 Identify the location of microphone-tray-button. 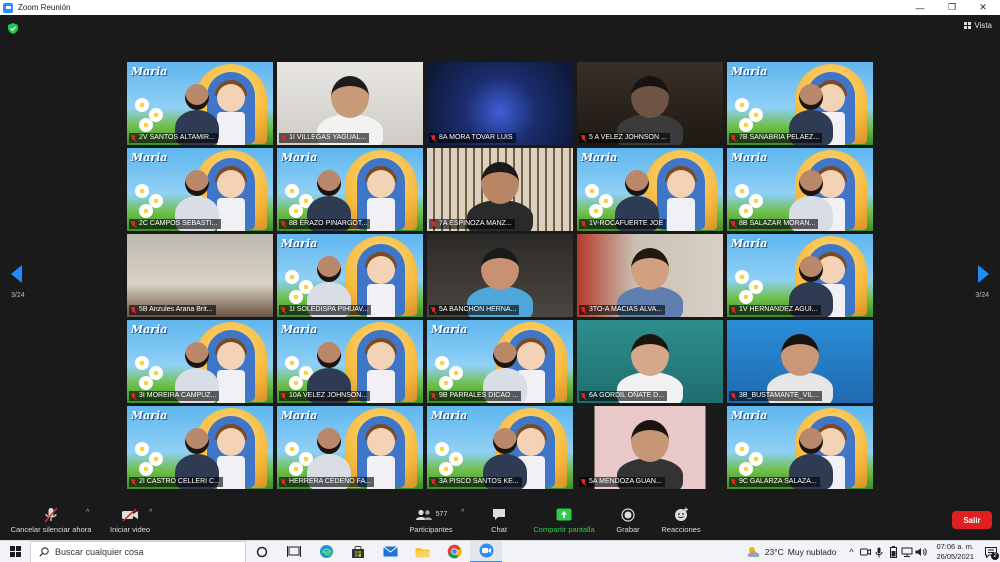
(879, 551).